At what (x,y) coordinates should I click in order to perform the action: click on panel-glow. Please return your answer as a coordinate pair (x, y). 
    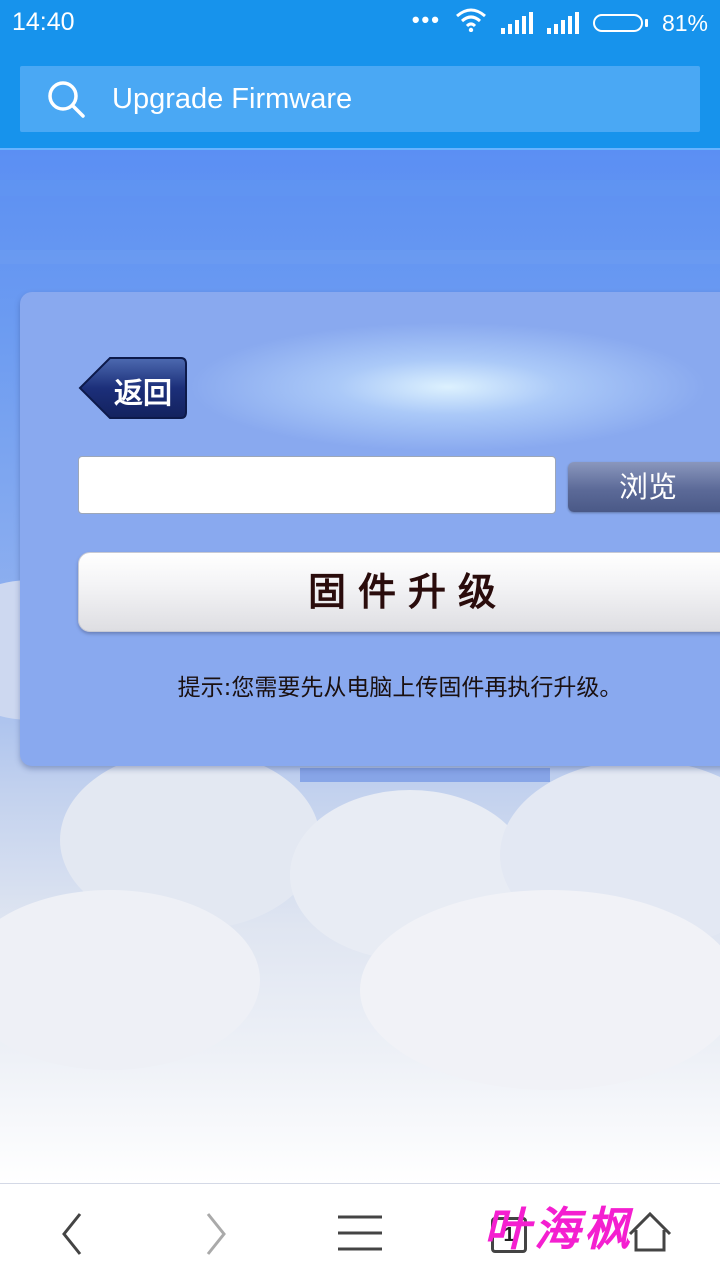
    Looking at the image, I should click on (448, 387).